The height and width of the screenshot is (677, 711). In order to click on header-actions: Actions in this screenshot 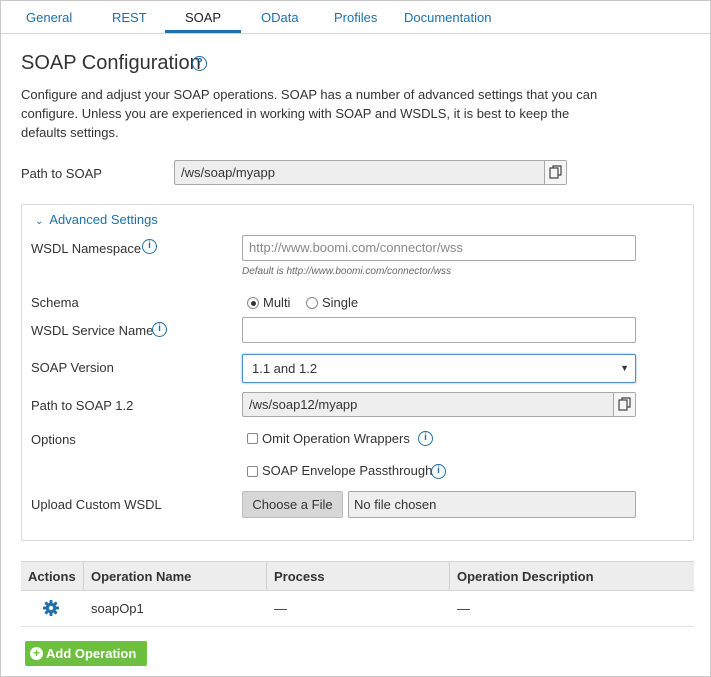, I will do `click(52, 576)`.